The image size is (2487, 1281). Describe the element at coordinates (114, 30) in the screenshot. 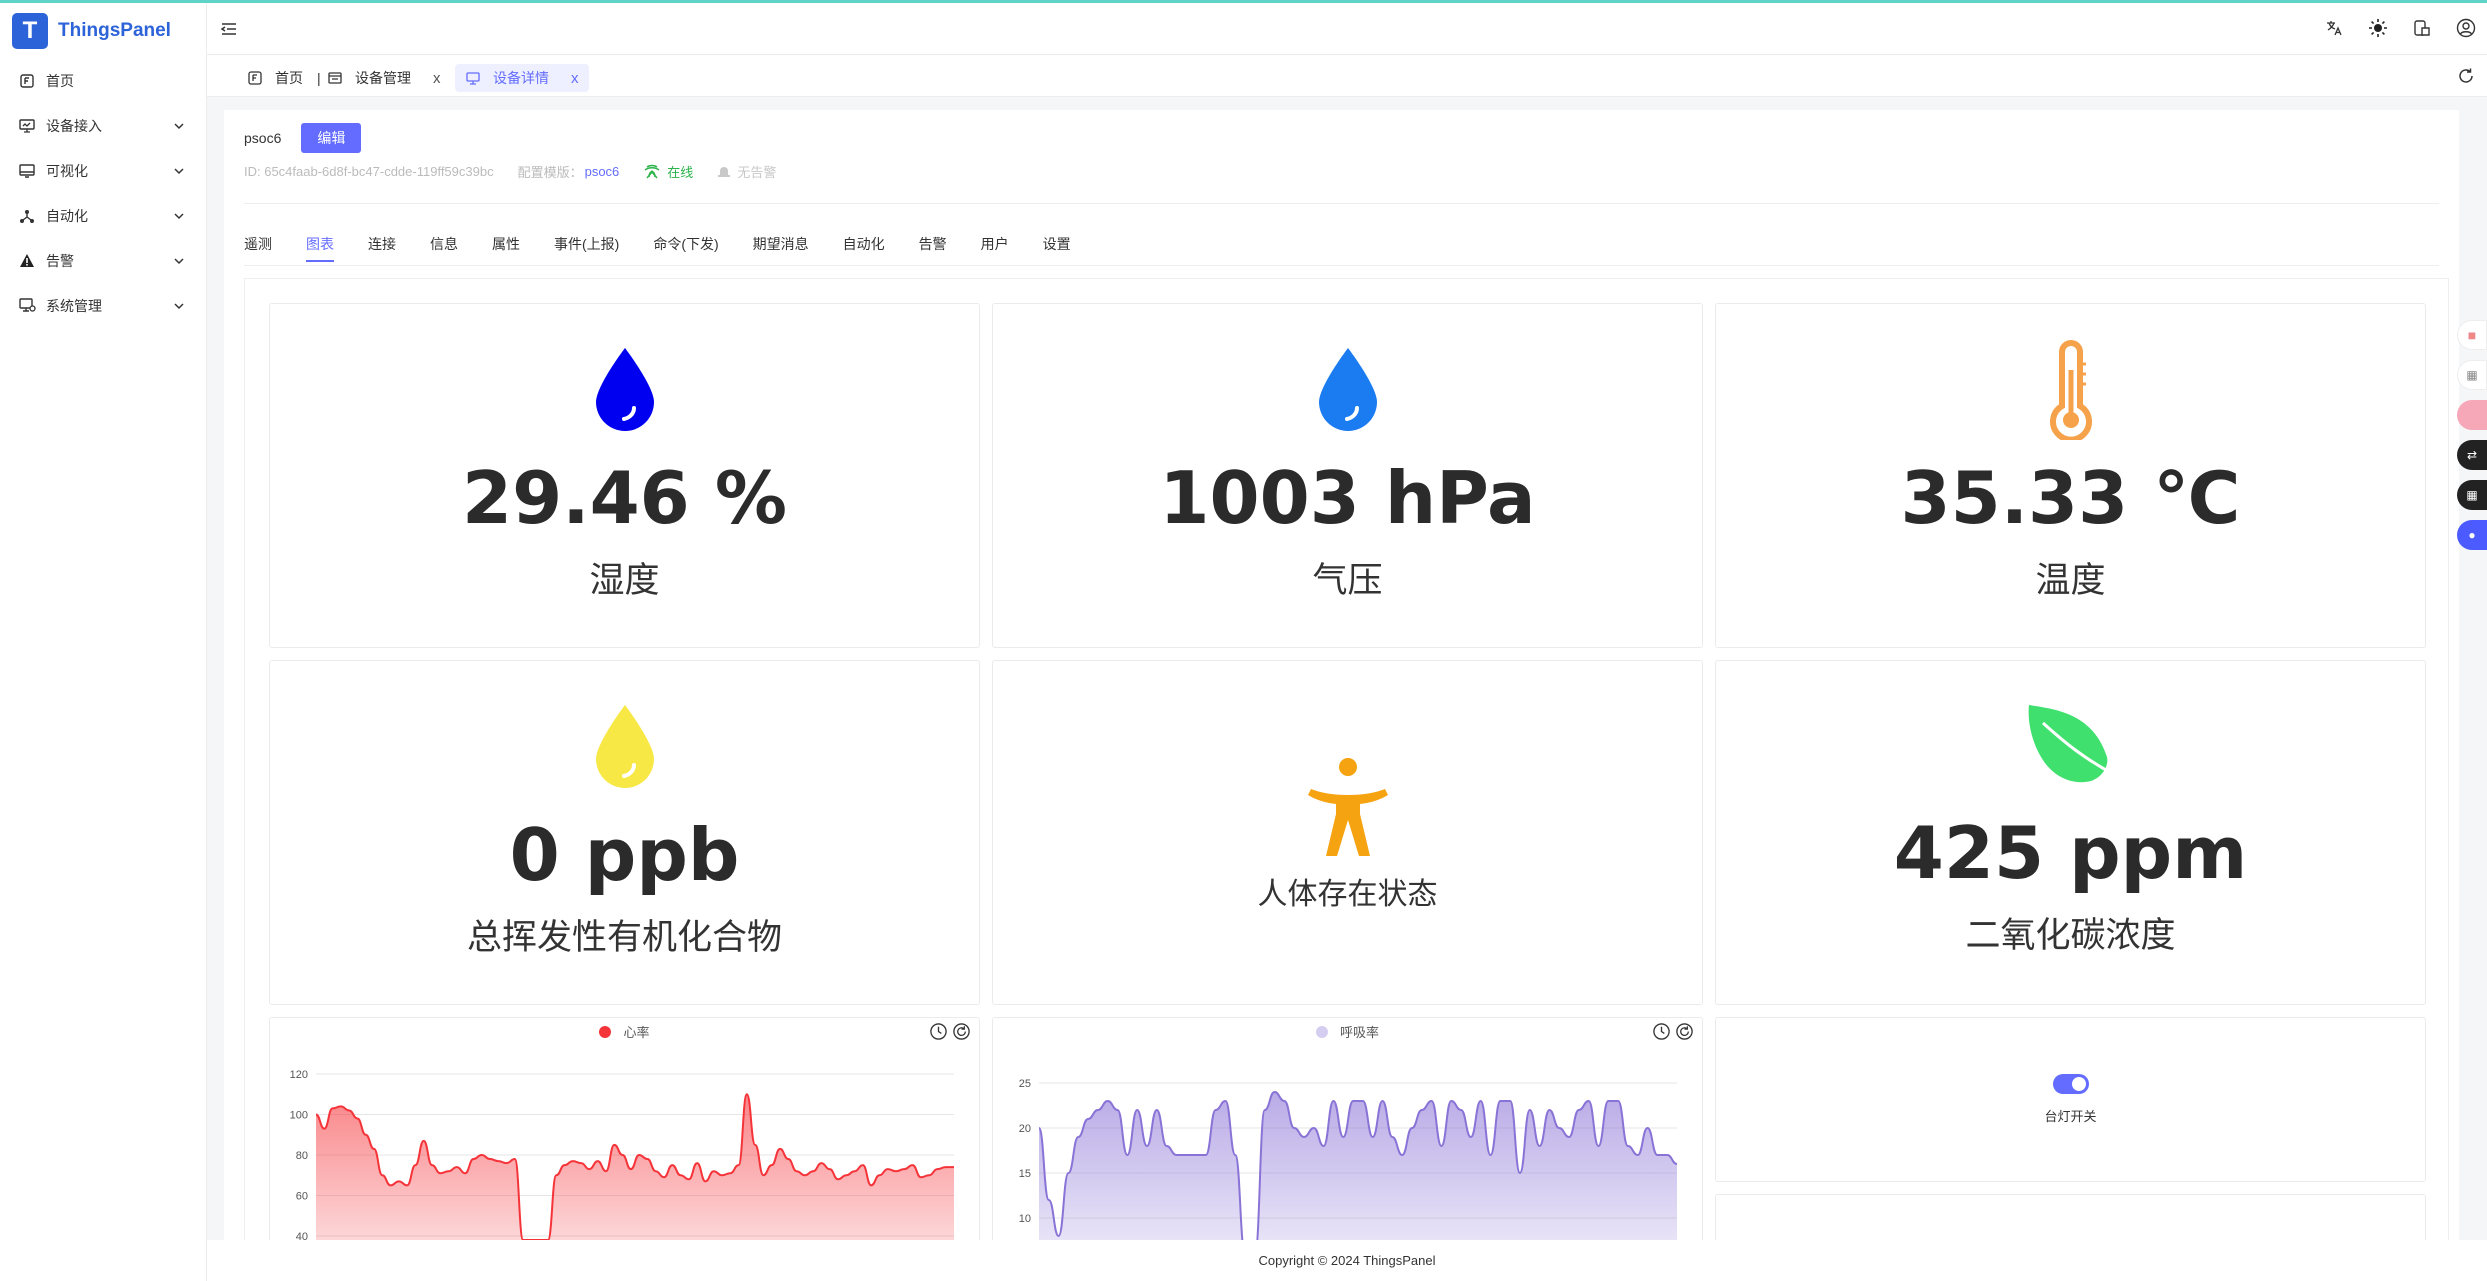

I see `app-name: ThingsPanel` at that location.